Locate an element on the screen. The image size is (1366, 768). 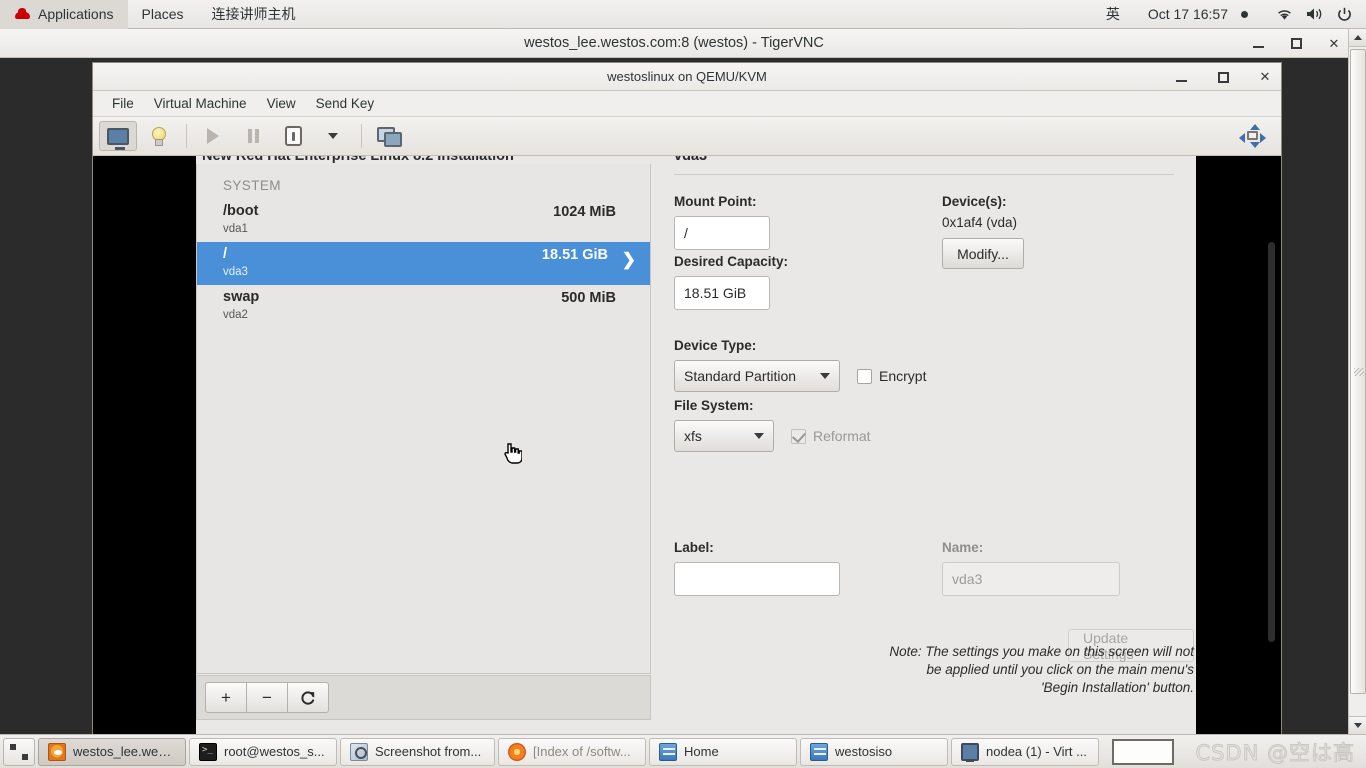
desired-capacity-field-group: Desired Capacity: 18.51 GiB is located at coordinates (731, 282).